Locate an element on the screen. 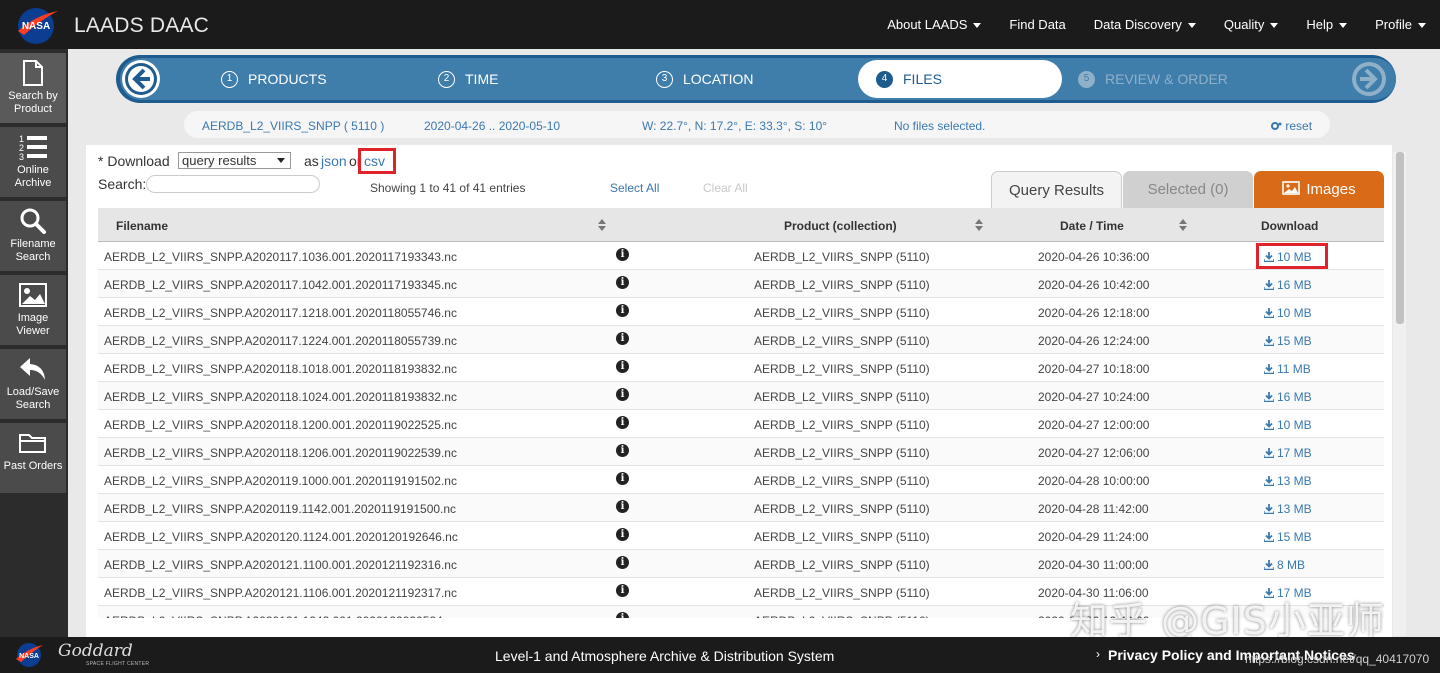  col-header-filename: Filename is located at coordinates (142, 226).